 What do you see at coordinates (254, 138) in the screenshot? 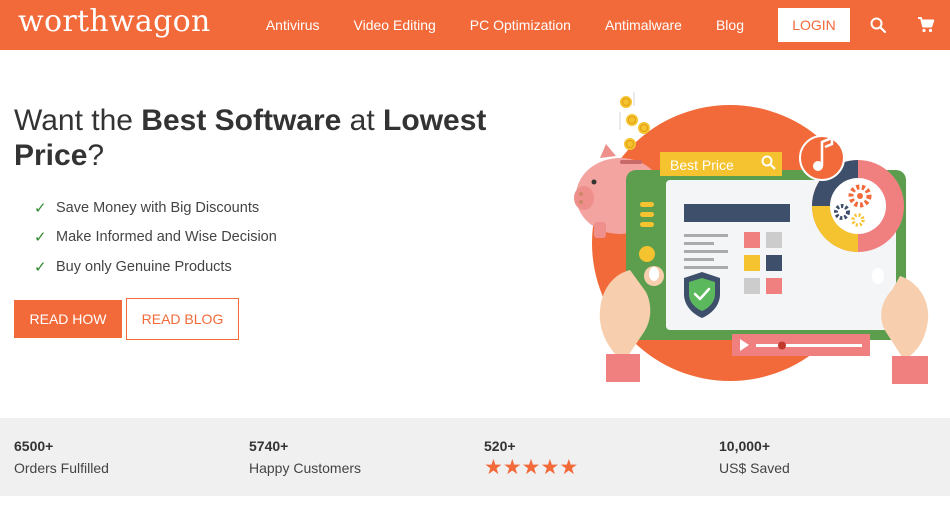
I see `hero-title: Want the Best Software at Lowest Price?` at bounding box center [254, 138].